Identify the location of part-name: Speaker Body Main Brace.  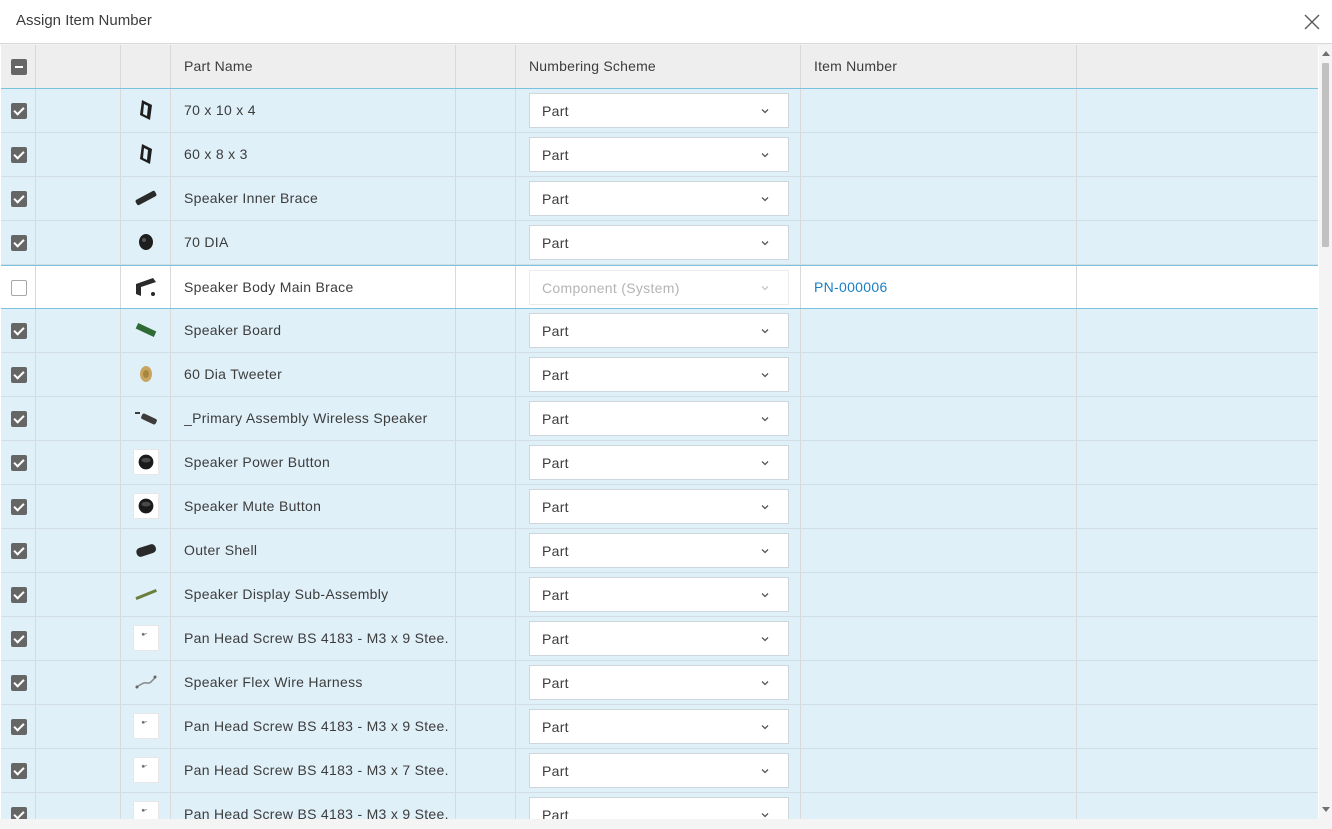
(269, 287).